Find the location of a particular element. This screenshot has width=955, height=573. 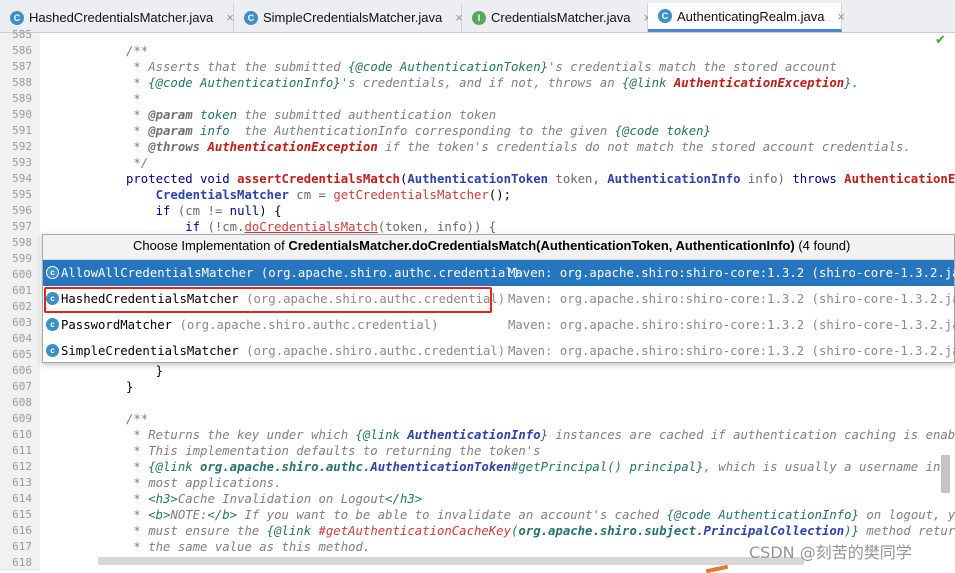

line-number: 618 is located at coordinates (22, 562).